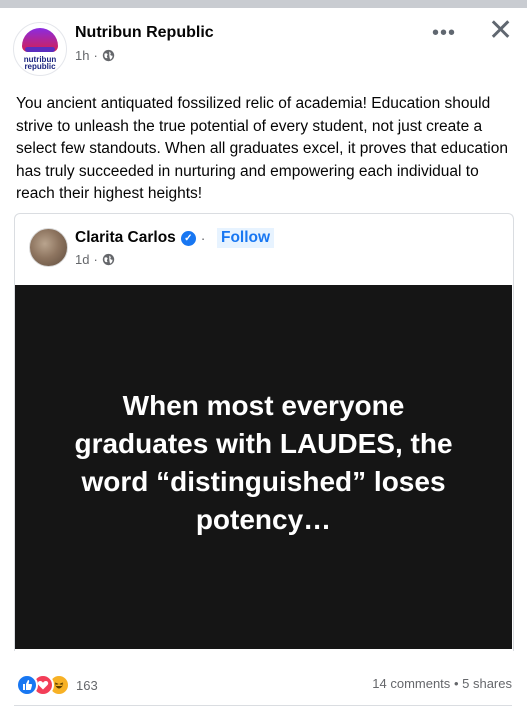 The width and height of the screenshot is (527, 720). I want to click on close-icon: ✕, so click(500, 31).